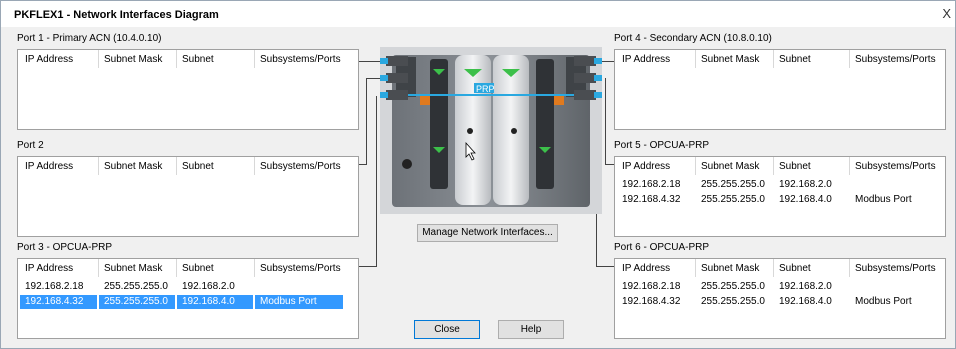 Image resolution: width=956 pixels, height=349 pixels. Describe the element at coordinates (376, 181) in the screenshot. I see `wire-port3-v` at that location.